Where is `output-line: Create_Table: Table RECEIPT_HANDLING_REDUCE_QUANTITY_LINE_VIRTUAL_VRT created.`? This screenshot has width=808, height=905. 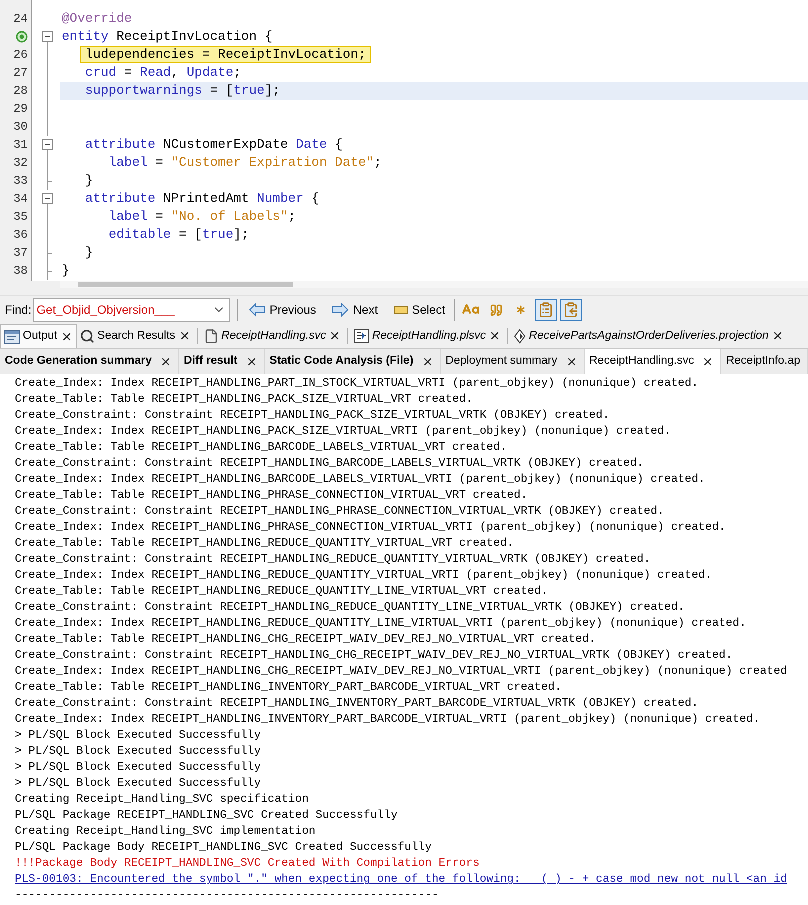 output-line: Create_Table: Table RECEIPT_HANDLING_REDUCE_QUANTITY_LINE_VIRTUAL_VRT created. is located at coordinates (281, 592).